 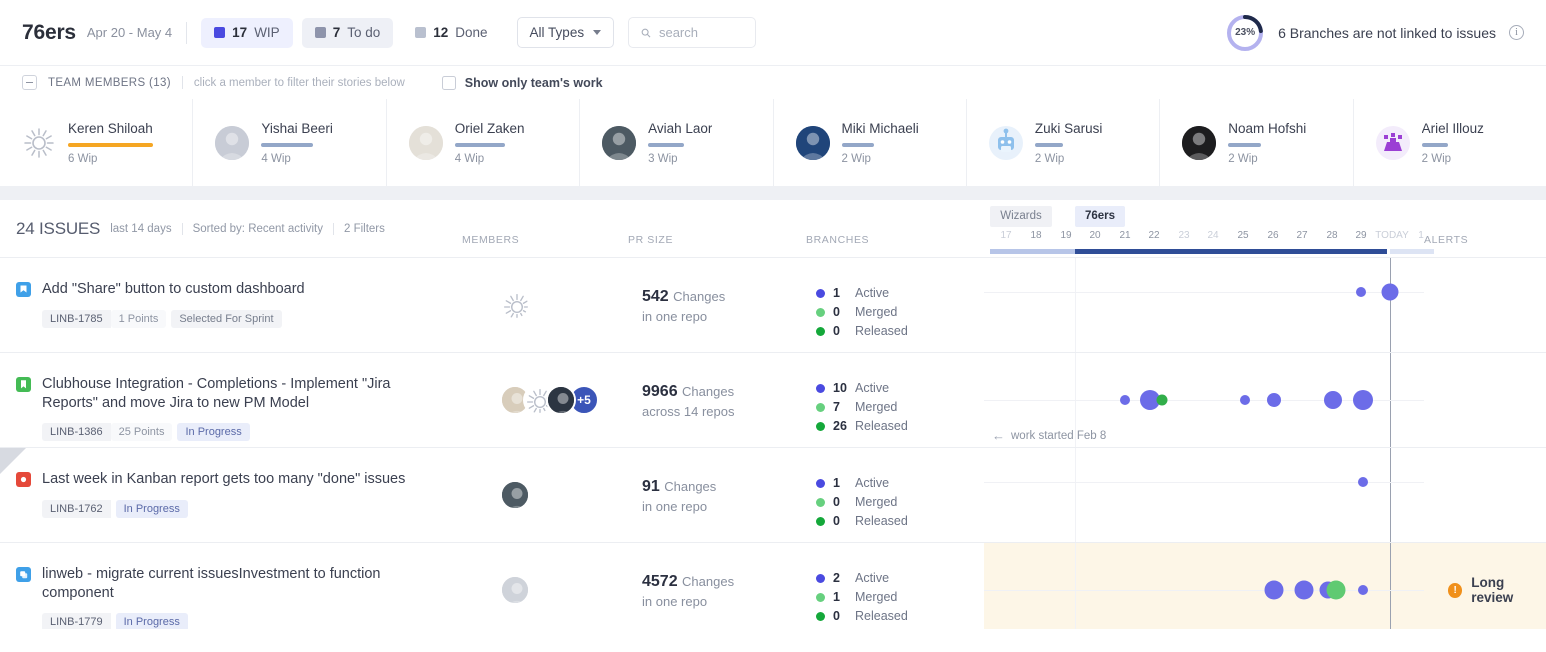 I want to click on status-filter-done: 12 Done, so click(x=451, y=33).